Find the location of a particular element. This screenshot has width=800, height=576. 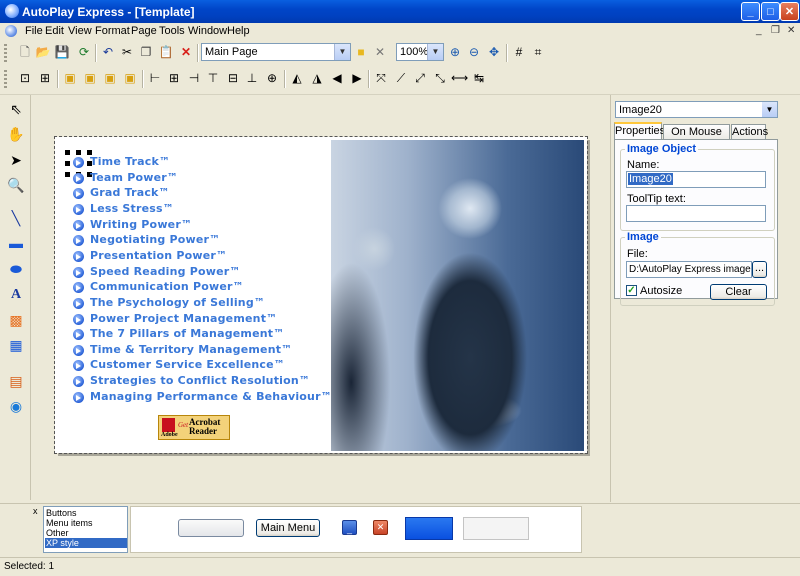

link-label: Communication Power™ is located at coordinates (167, 286).